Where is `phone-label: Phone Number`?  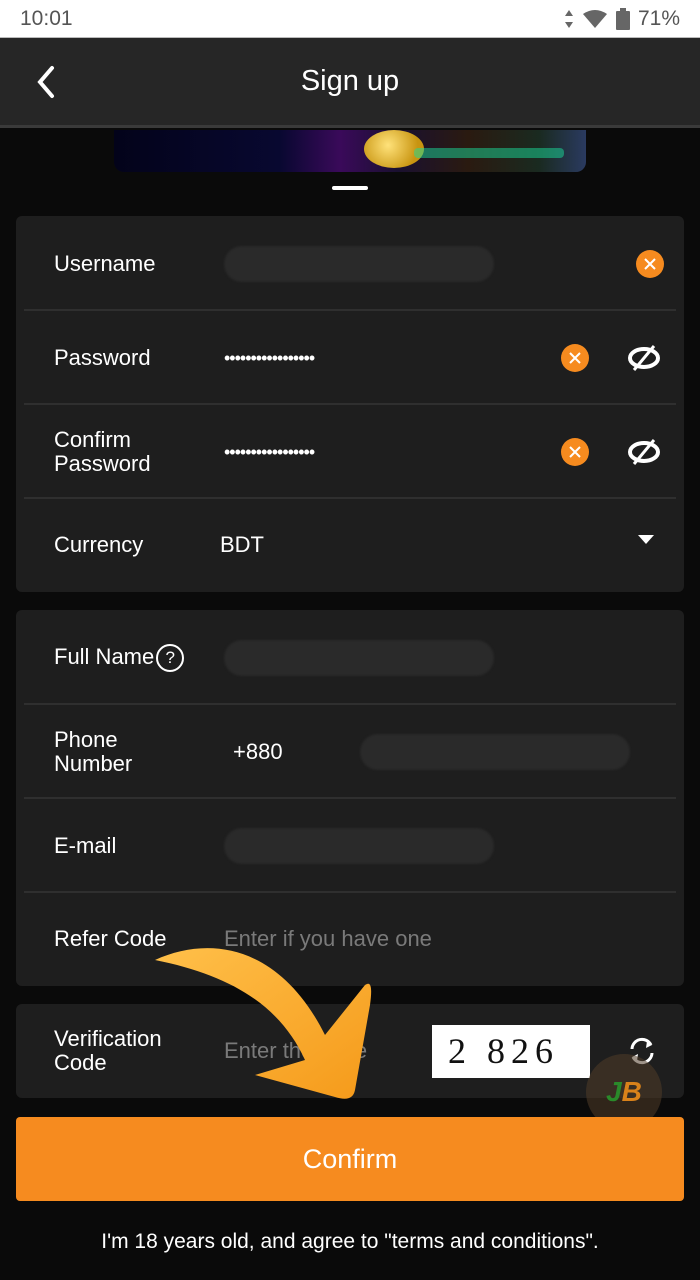
phone-label: Phone Number is located at coordinates (93, 751).